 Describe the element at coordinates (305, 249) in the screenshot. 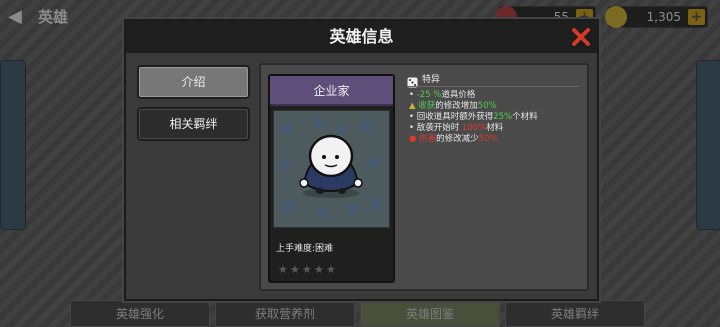

I see `hero-difficulty: 上手难度:困难` at that location.